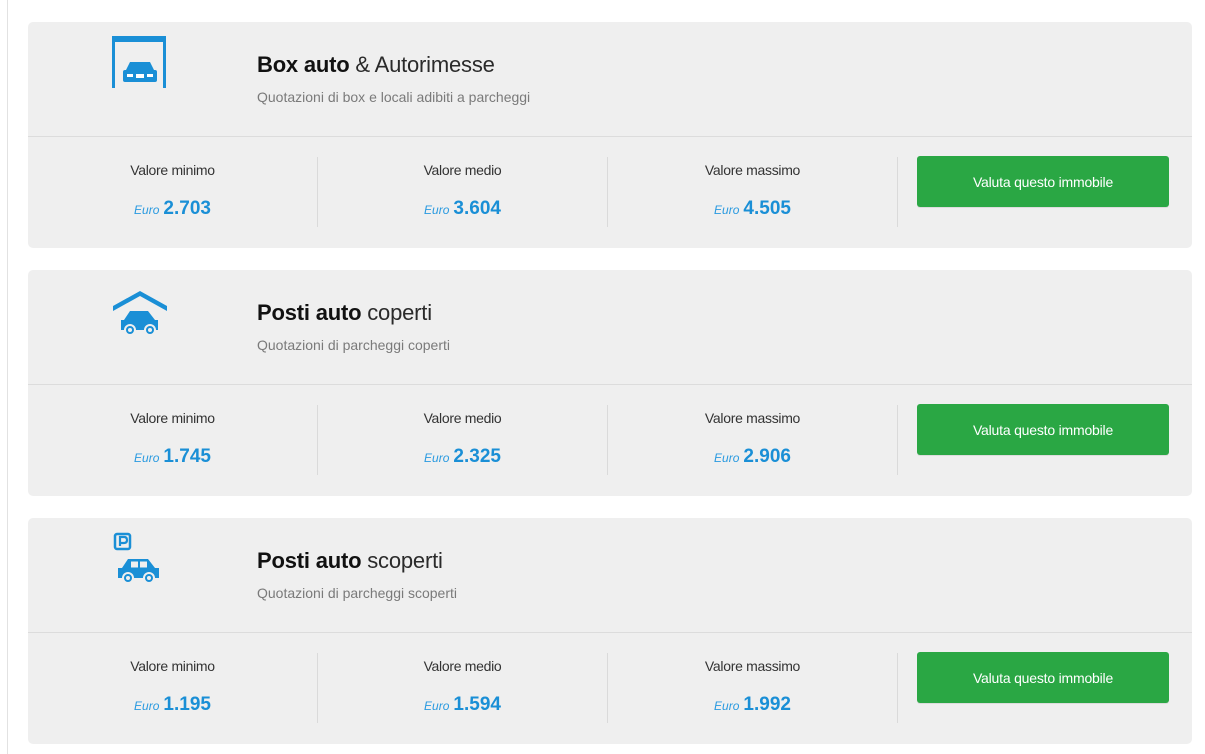  Describe the element at coordinates (752, 688) in the screenshot. I see `stat-max: Valore massimo Euro 1.992` at that location.